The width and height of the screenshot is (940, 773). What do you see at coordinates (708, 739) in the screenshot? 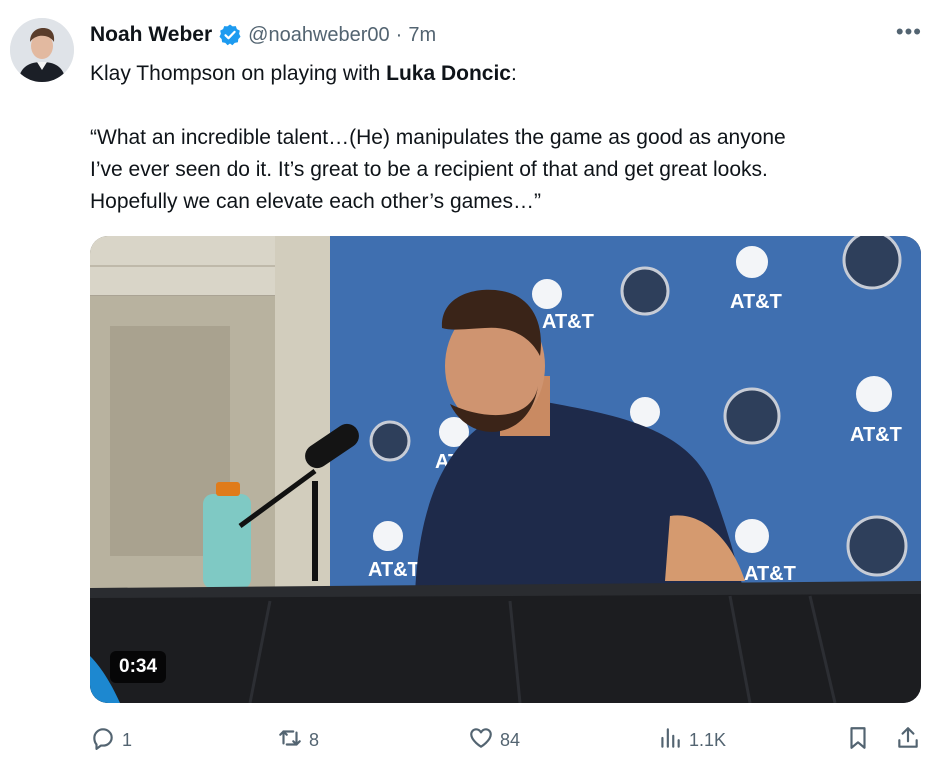
I see `views-count: 1.1K` at bounding box center [708, 739].